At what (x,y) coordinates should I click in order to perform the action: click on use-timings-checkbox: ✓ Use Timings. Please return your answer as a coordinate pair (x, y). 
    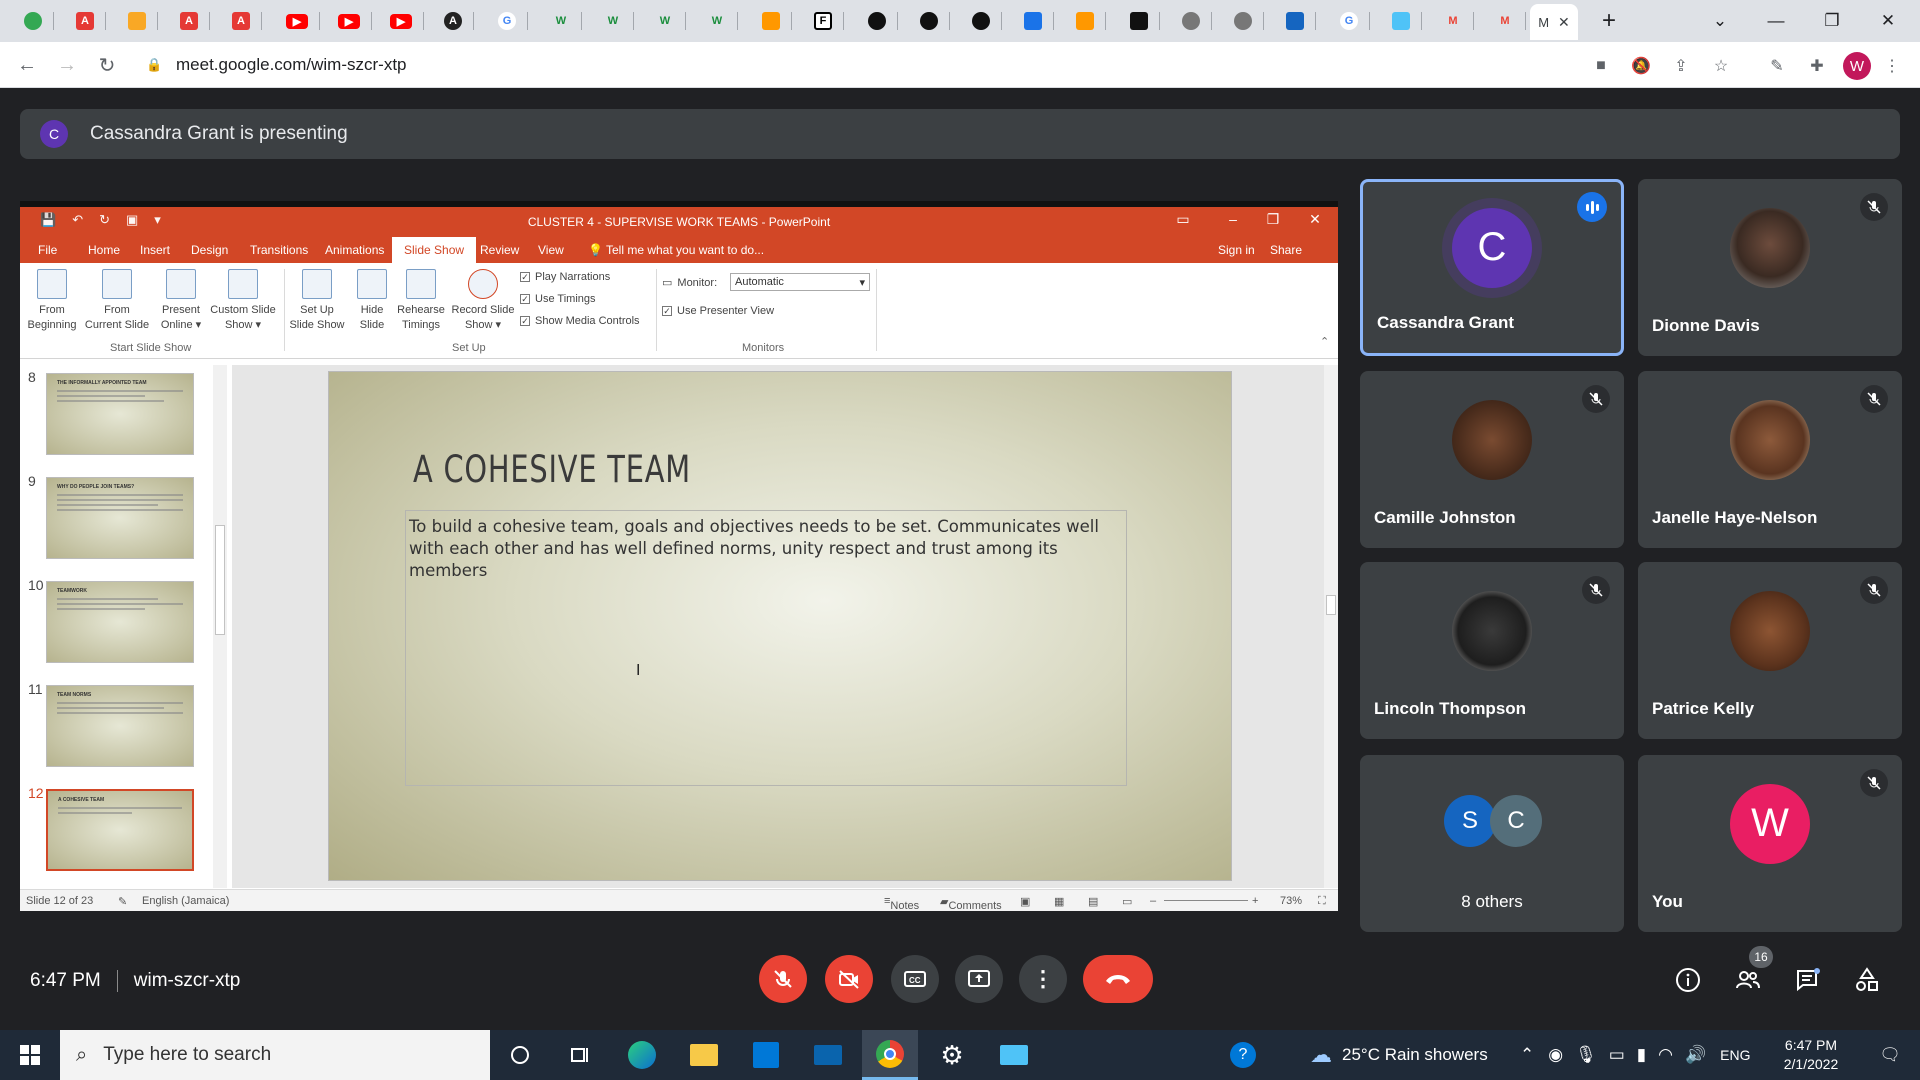
    Looking at the image, I should click on (558, 299).